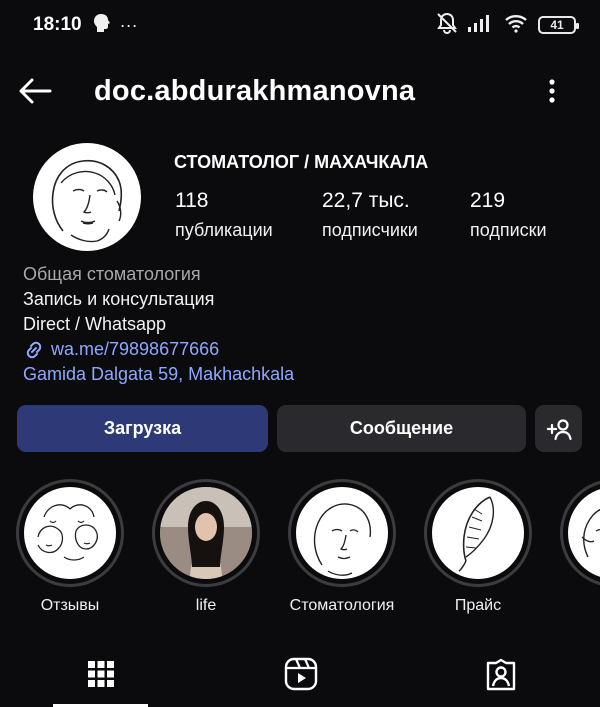 Image resolution: width=600 pixels, height=707 pixels. Describe the element at coordinates (366, 200) in the screenshot. I see `stat-followers-value: 22,7 тыс.` at that location.